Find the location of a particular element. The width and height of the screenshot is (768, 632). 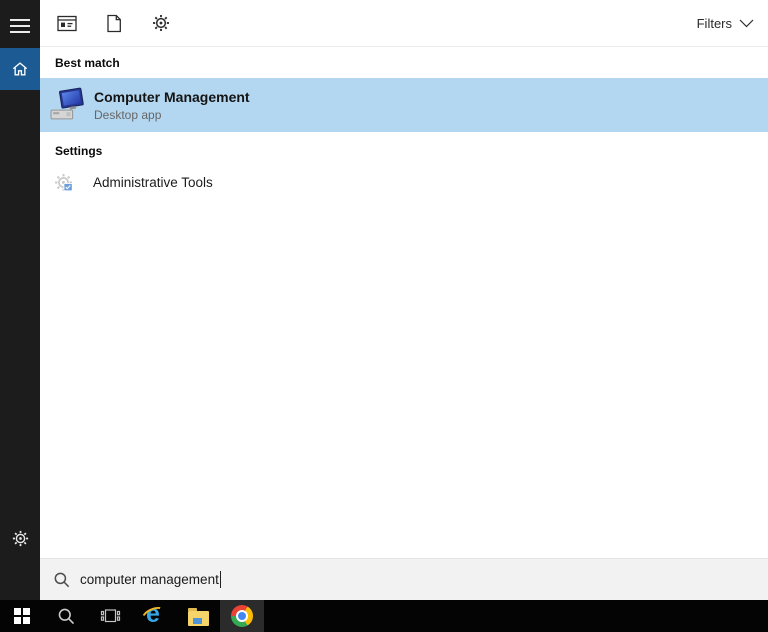

settings-result-admin-tools: Administrative Tools is located at coordinates (404, 182).